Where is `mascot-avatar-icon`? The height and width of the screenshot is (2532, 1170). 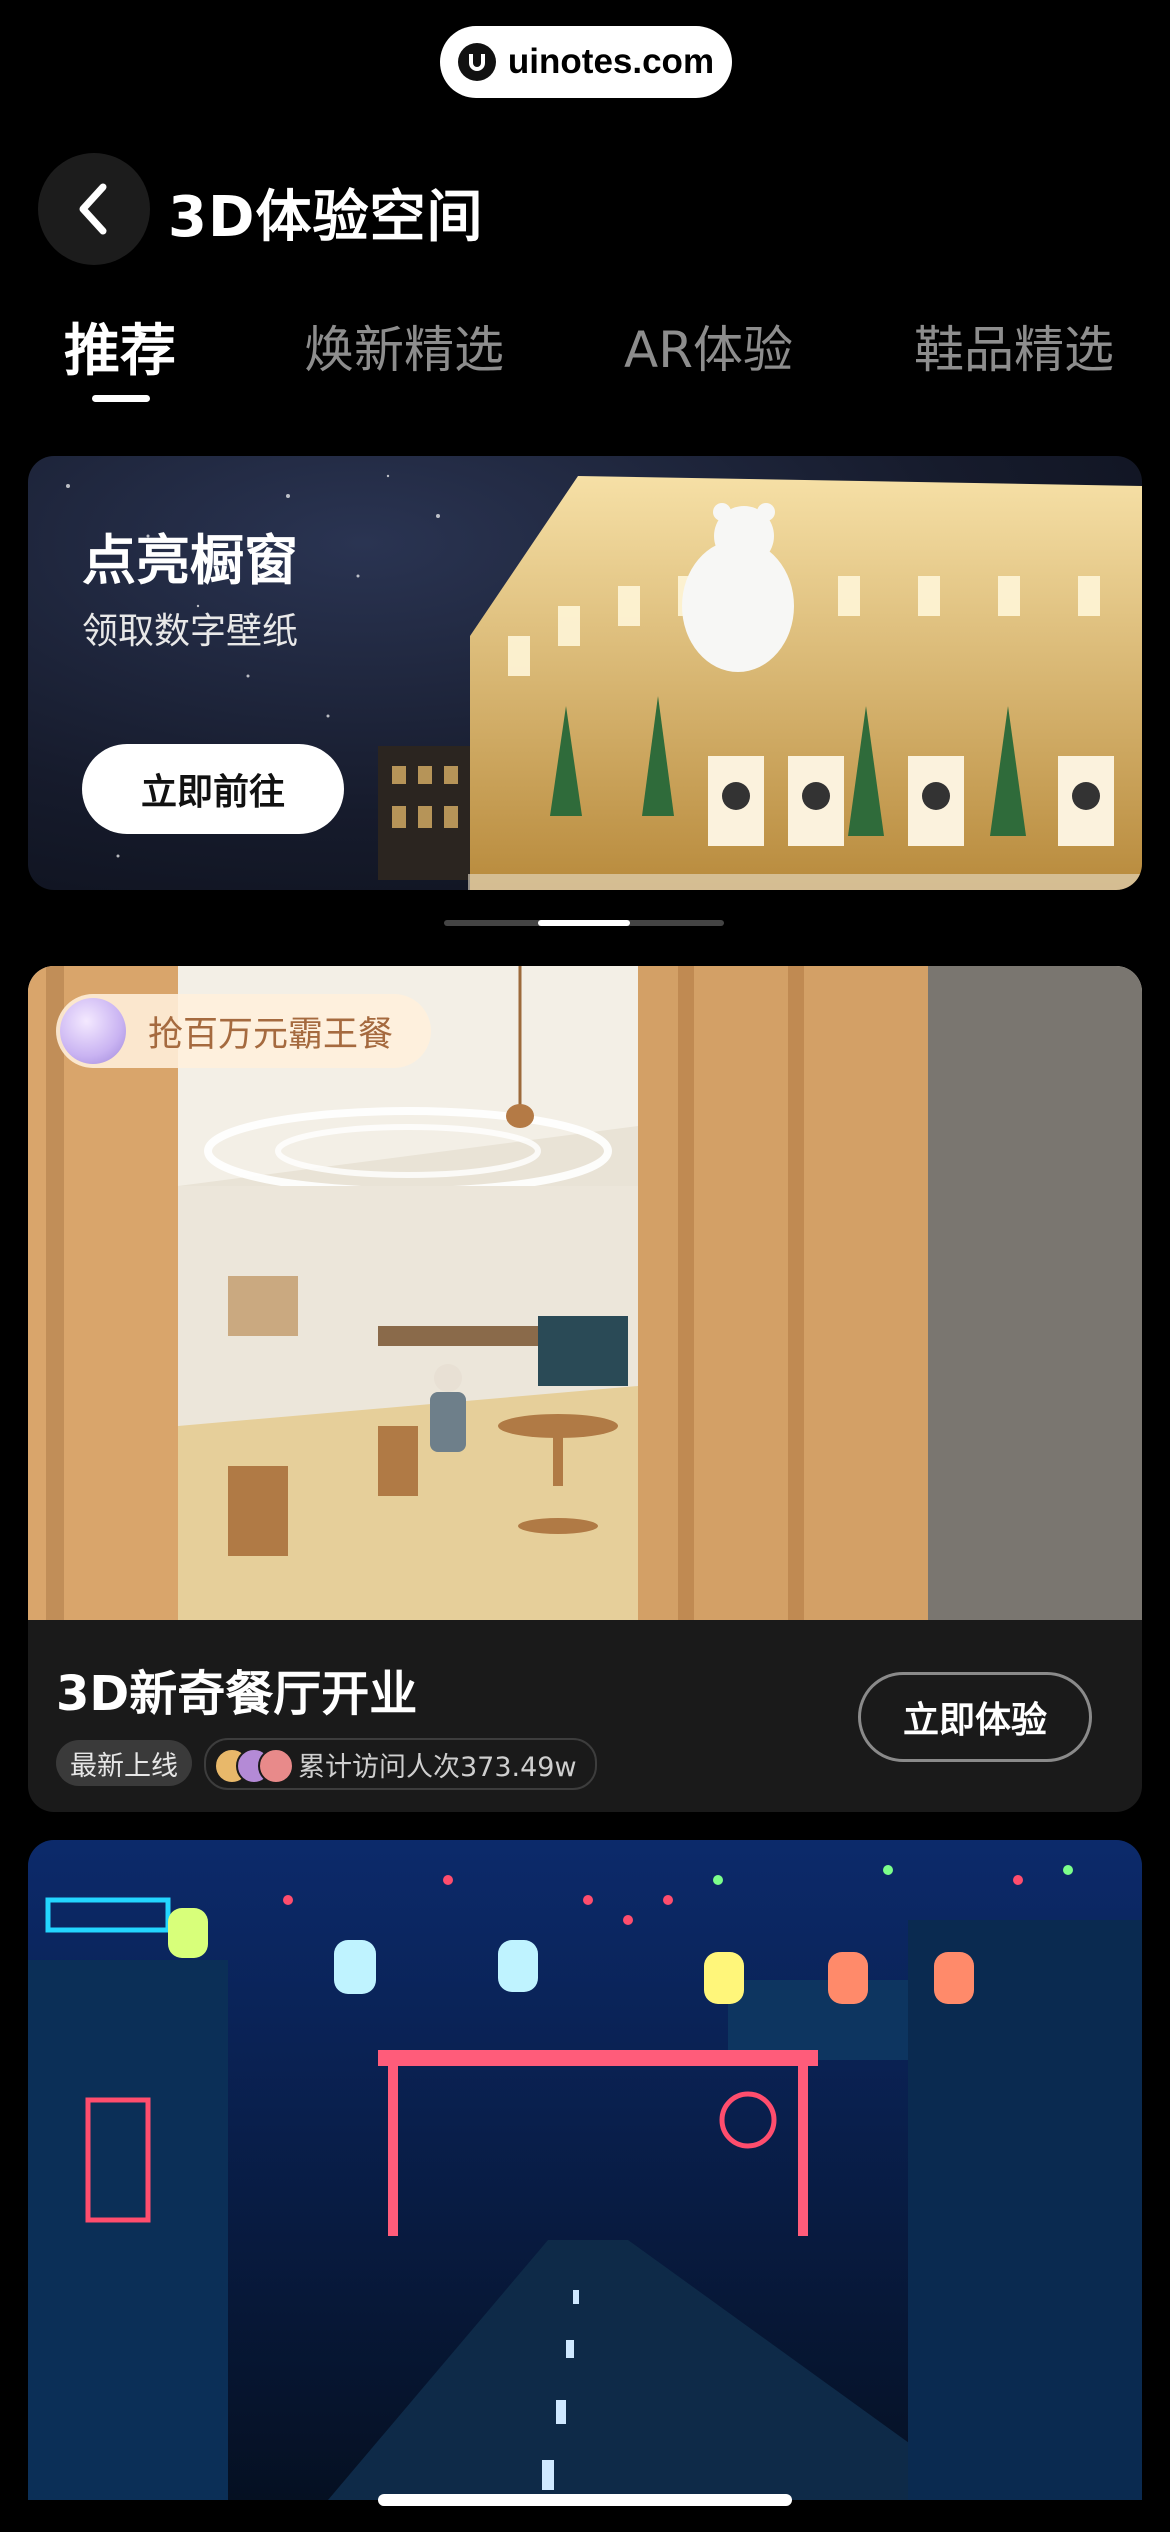
mascot-avatar-icon is located at coordinates (93, 1031).